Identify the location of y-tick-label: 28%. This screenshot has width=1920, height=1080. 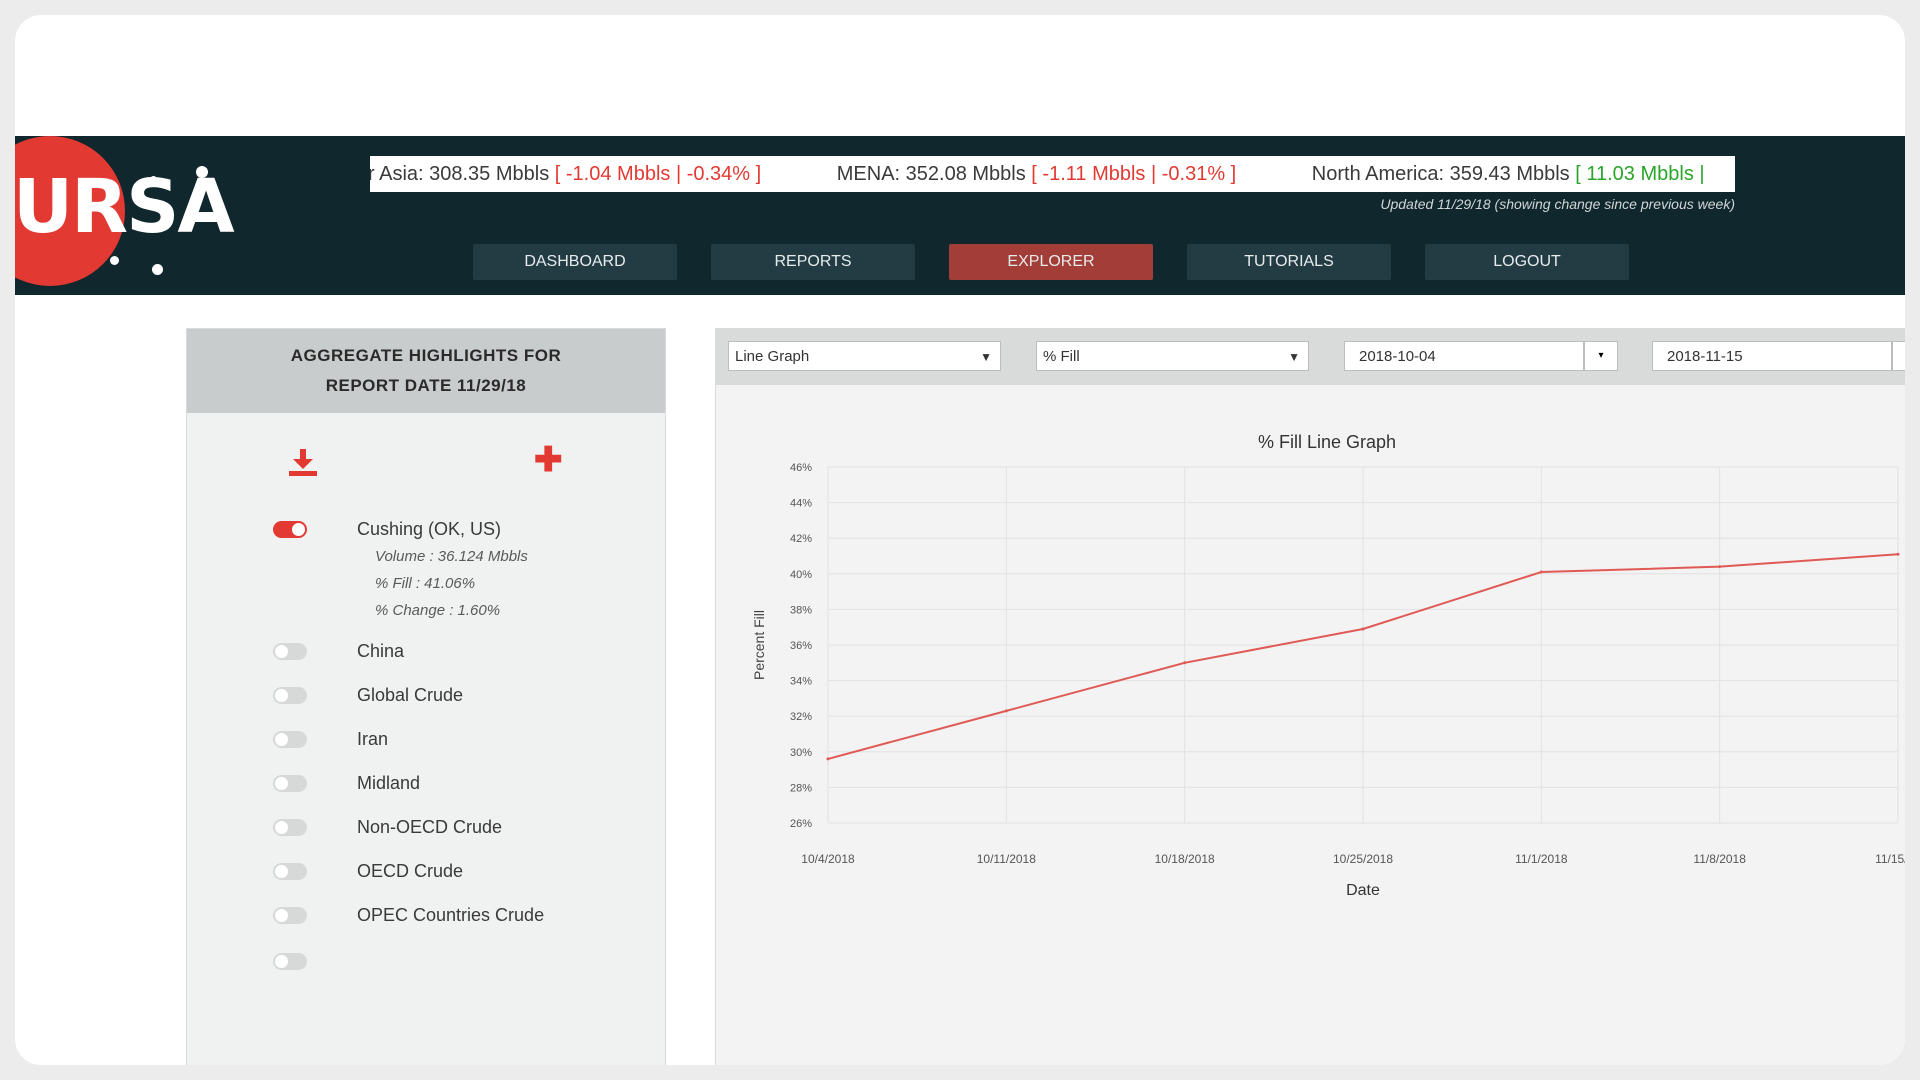
(801, 788).